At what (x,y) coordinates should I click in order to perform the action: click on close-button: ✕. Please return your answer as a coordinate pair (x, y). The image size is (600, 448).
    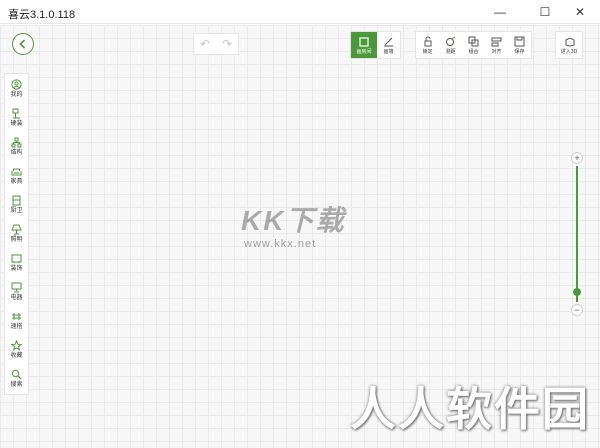
    Looking at the image, I should click on (580, 12).